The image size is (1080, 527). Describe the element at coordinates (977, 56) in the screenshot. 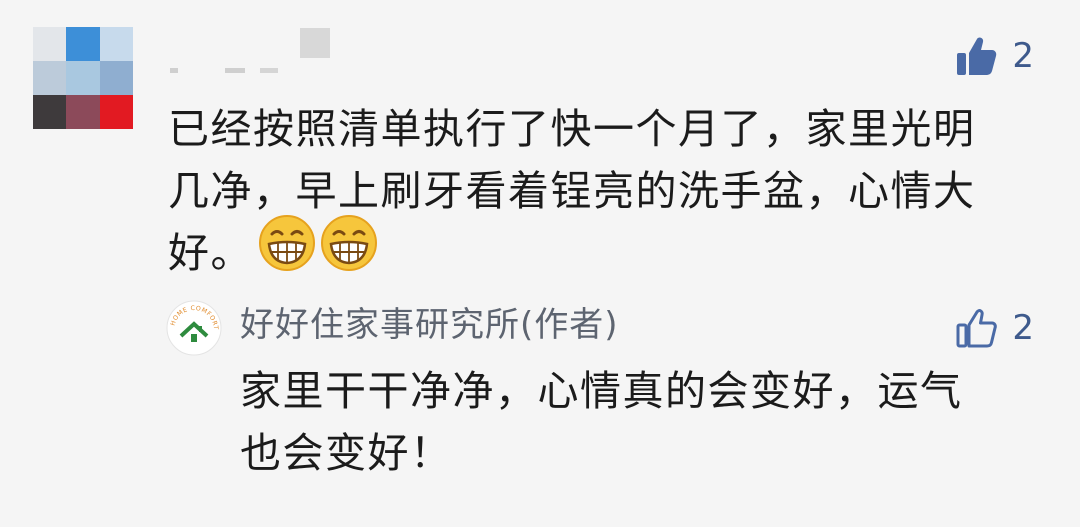

I see `thumbs-up-filled-icon` at that location.